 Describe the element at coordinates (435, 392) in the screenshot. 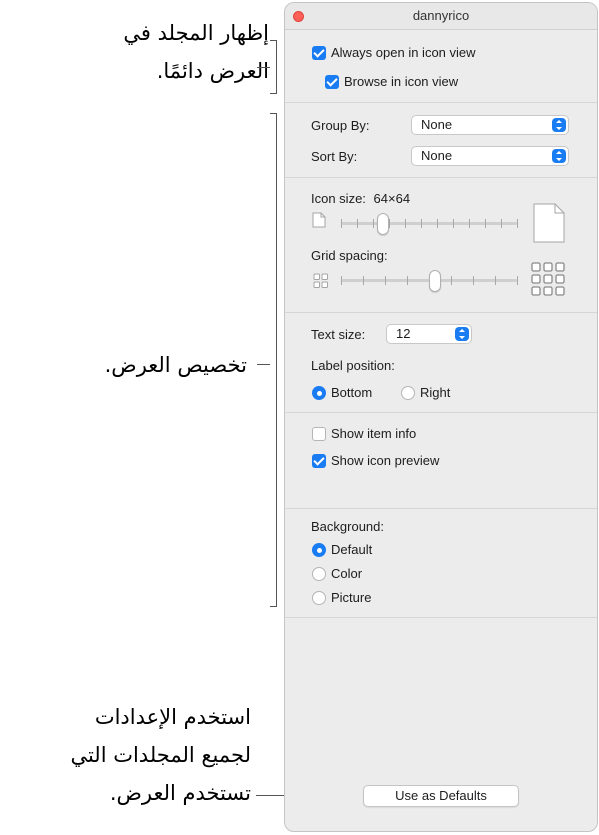

I see `right-radio-label: Right` at that location.